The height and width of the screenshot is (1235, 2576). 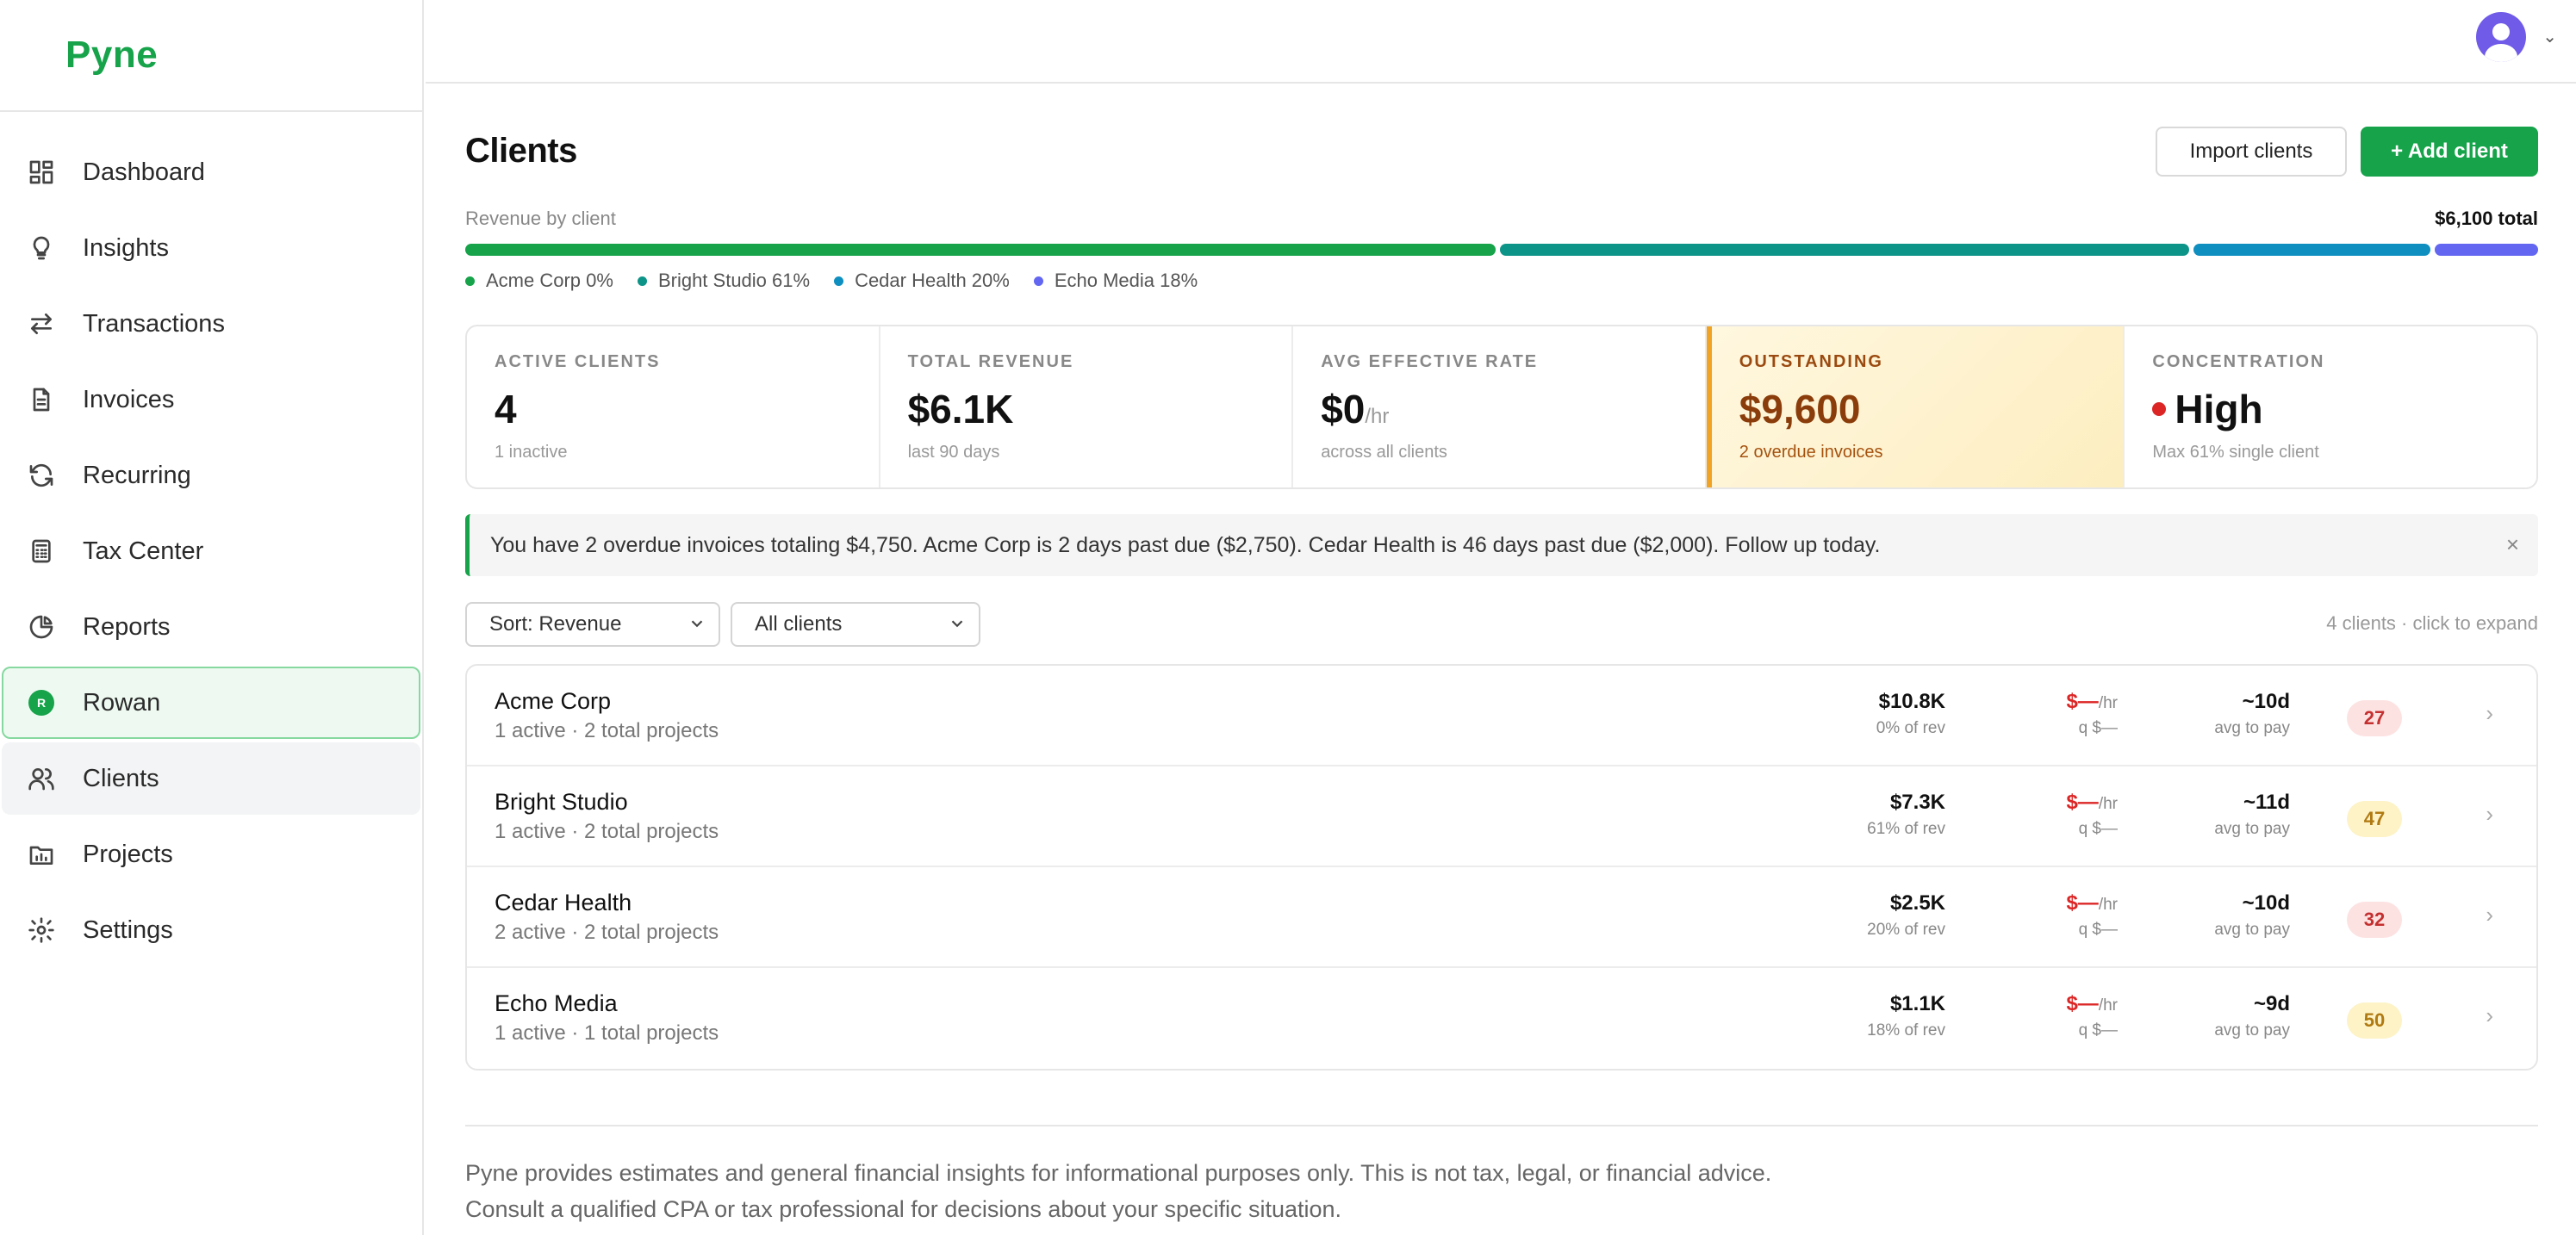 What do you see at coordinates (2487, 250) in the screenshot?
I see `revenue-segment-echo` at bounding box center [2487, 250].